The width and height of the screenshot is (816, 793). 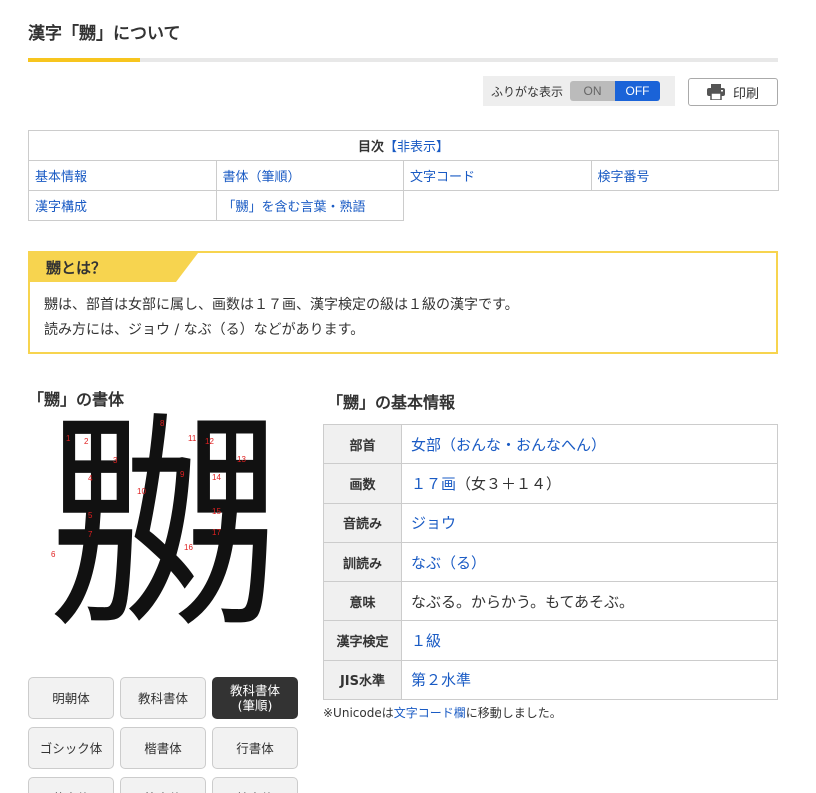 I want to click on furigana-on-button: ON, so click(x=593, y=91).